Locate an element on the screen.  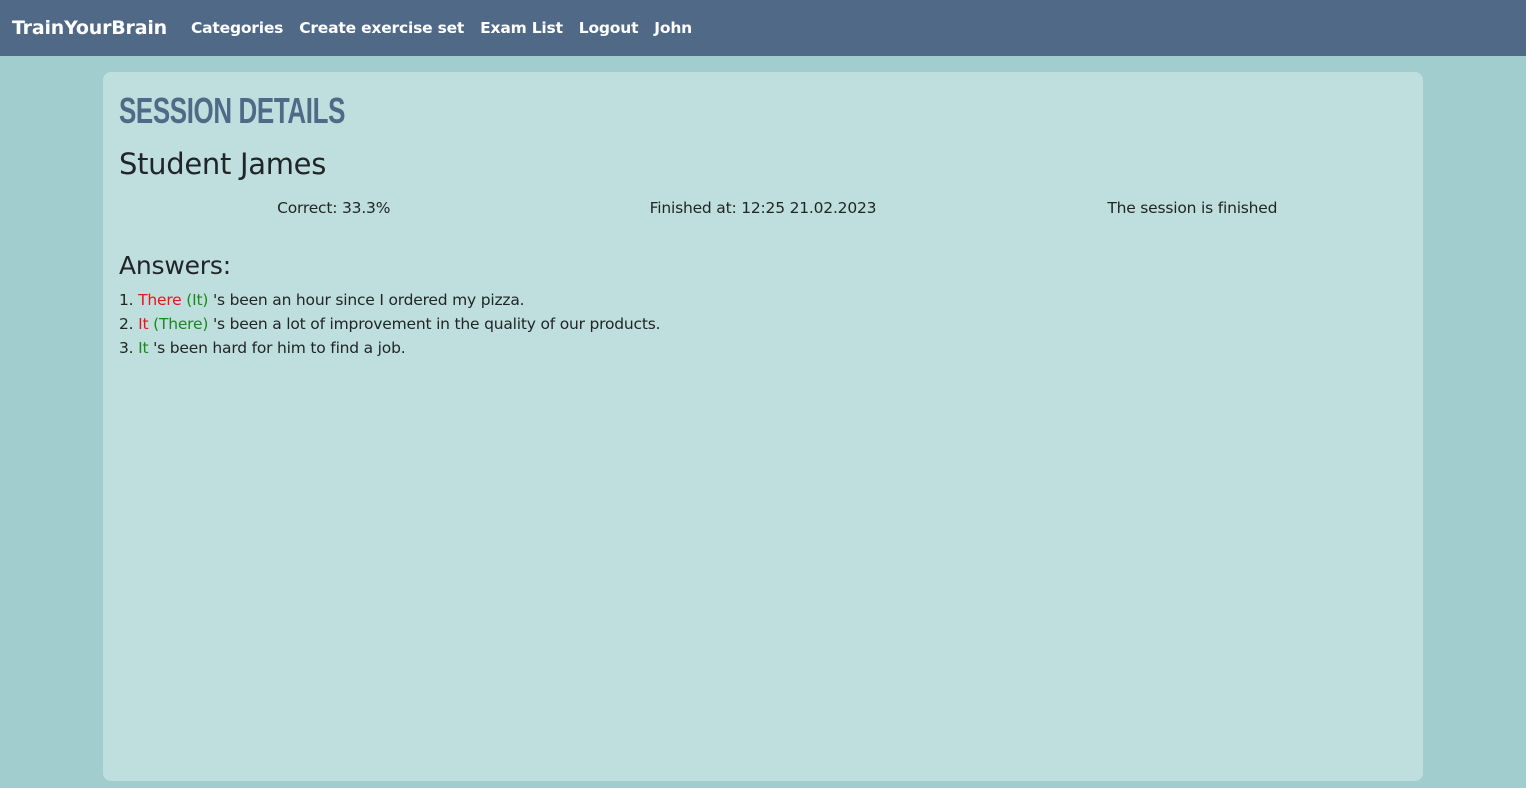
correct-answer: (It) is located at coordinates (197, 300).